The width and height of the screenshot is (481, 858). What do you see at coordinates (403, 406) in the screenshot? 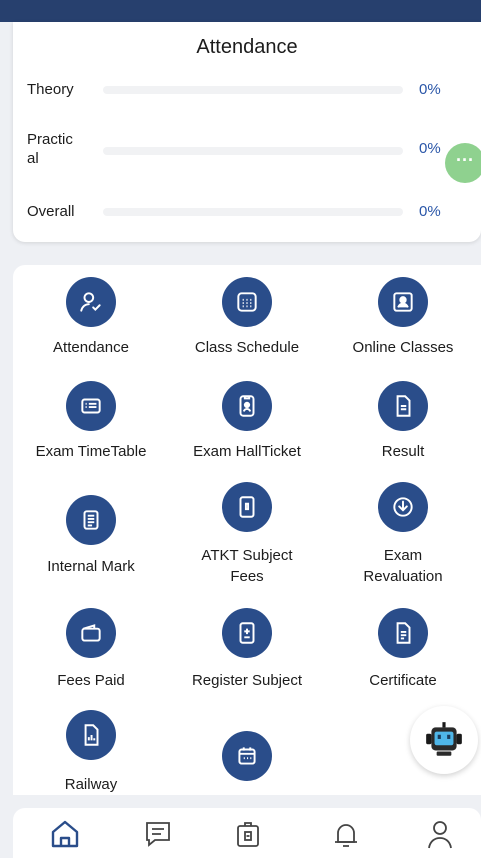
I see `document-icon` at bounding box center [403, 406].